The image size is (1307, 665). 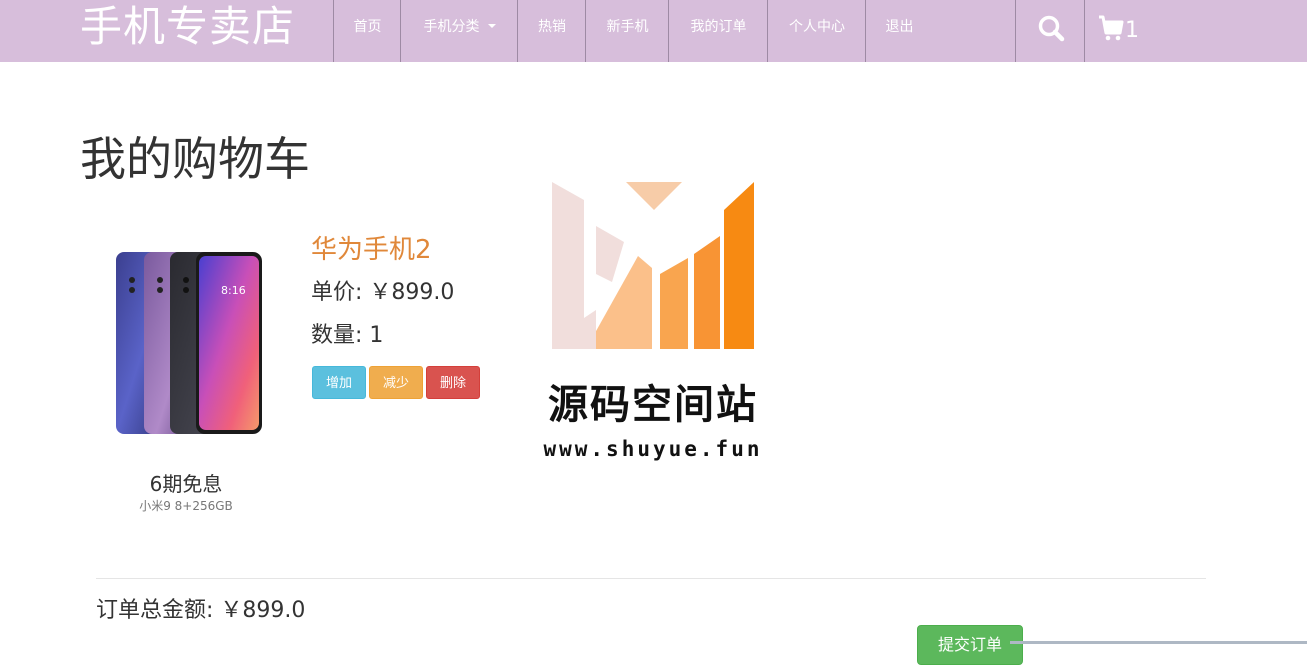 I want to click on watermark-url: www.shuyue.fun, so click(x=653, y=449).